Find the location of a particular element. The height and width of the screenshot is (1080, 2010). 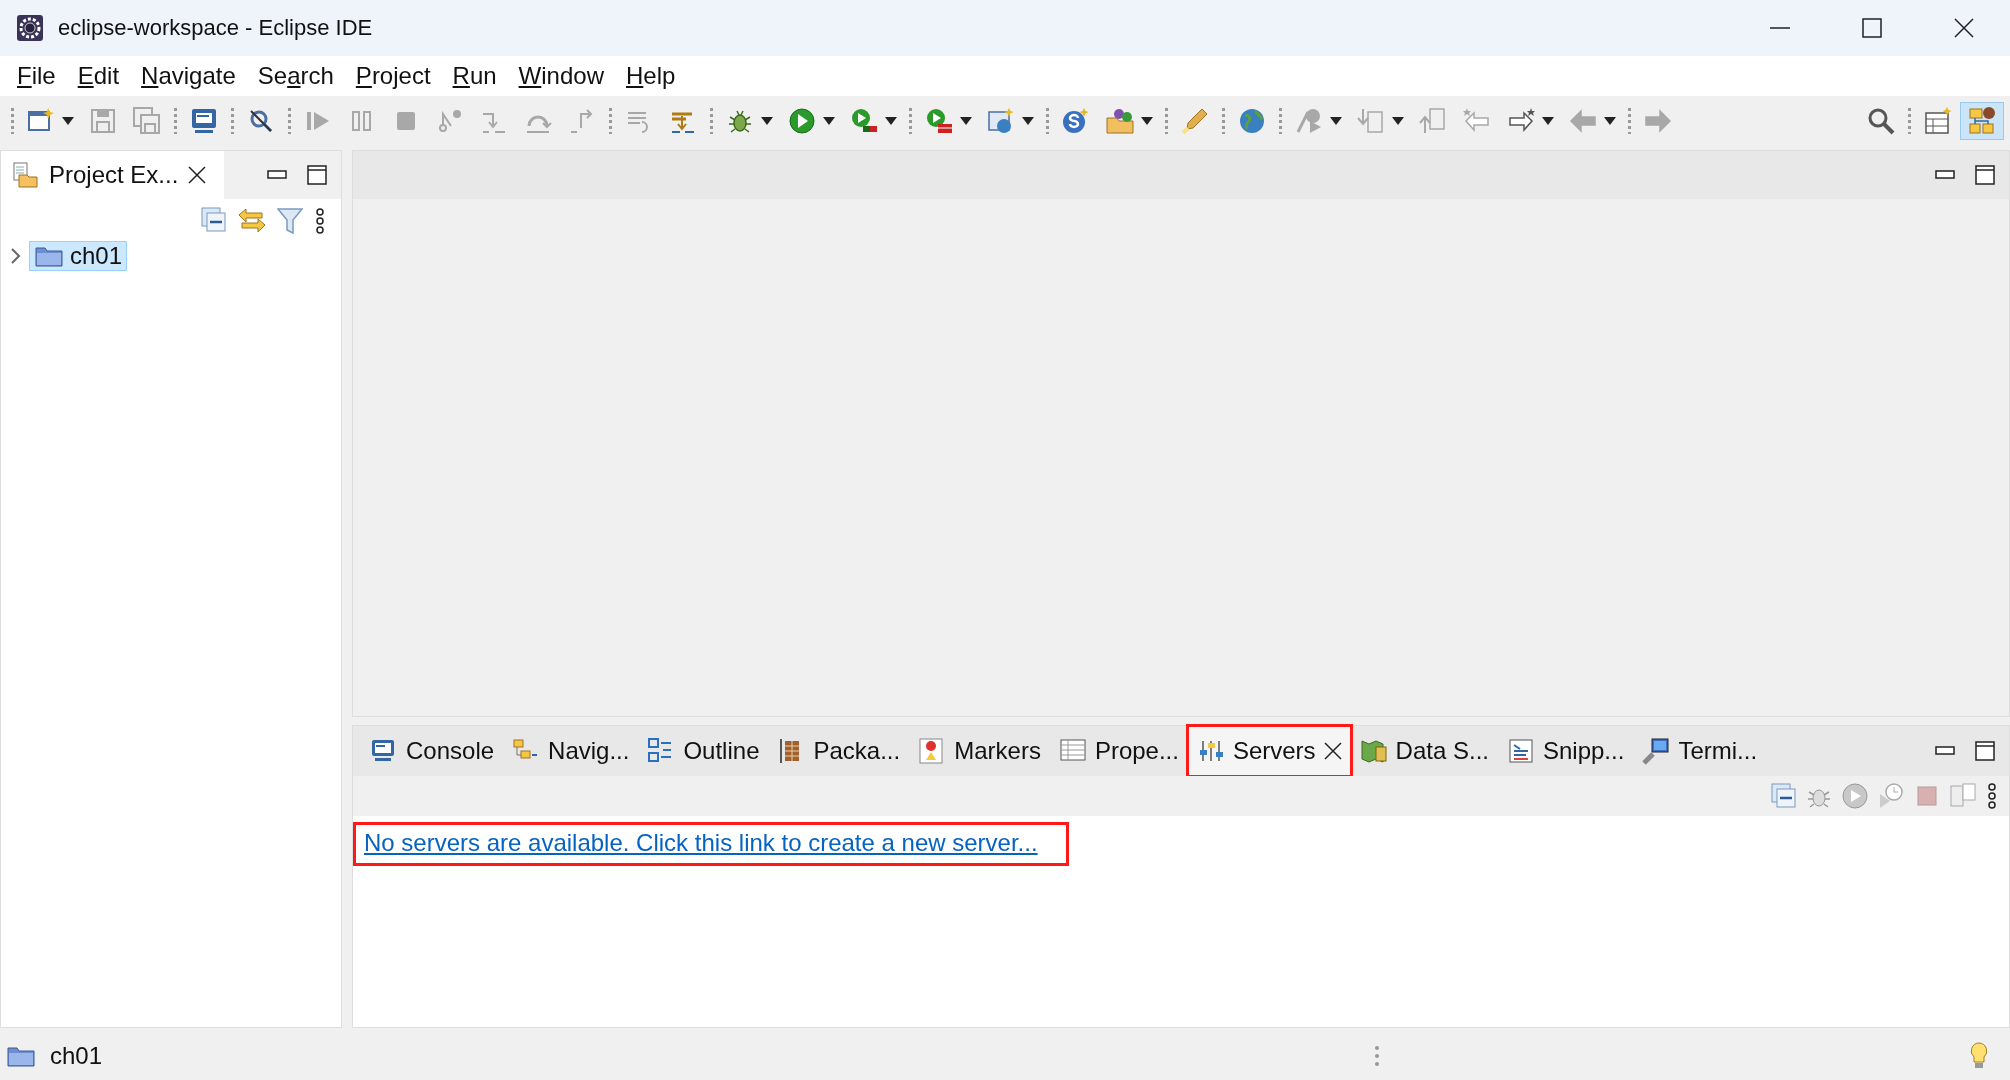

s-badge-icon is located at coordinates (1076, 121).